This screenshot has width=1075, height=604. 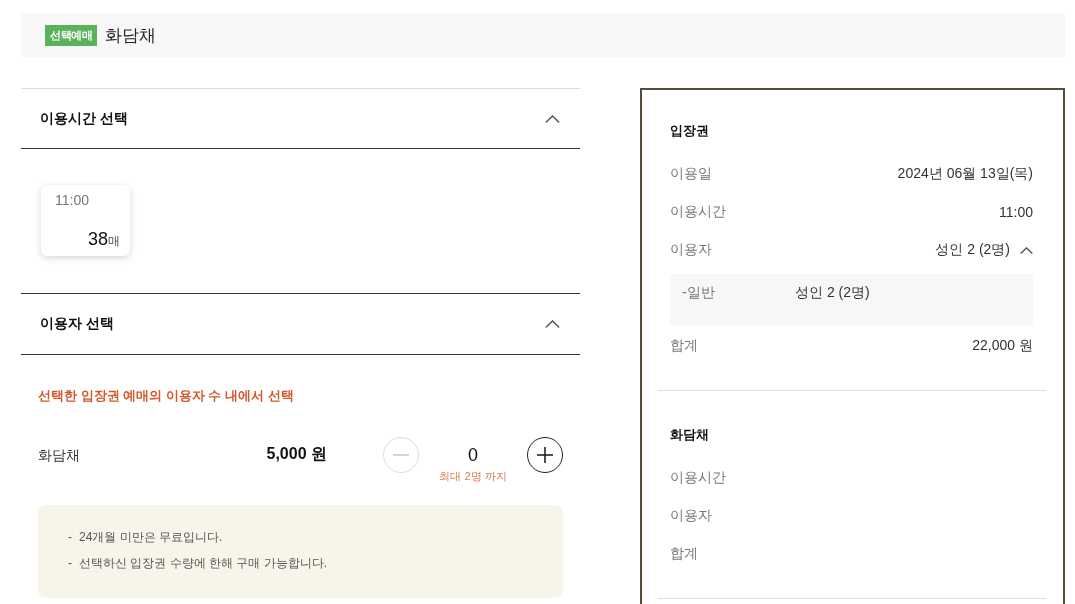 What do you see at coordinates (130, 35) in the screenshot?
I see `page-title: 화담채` at bounding box center [130, 35].